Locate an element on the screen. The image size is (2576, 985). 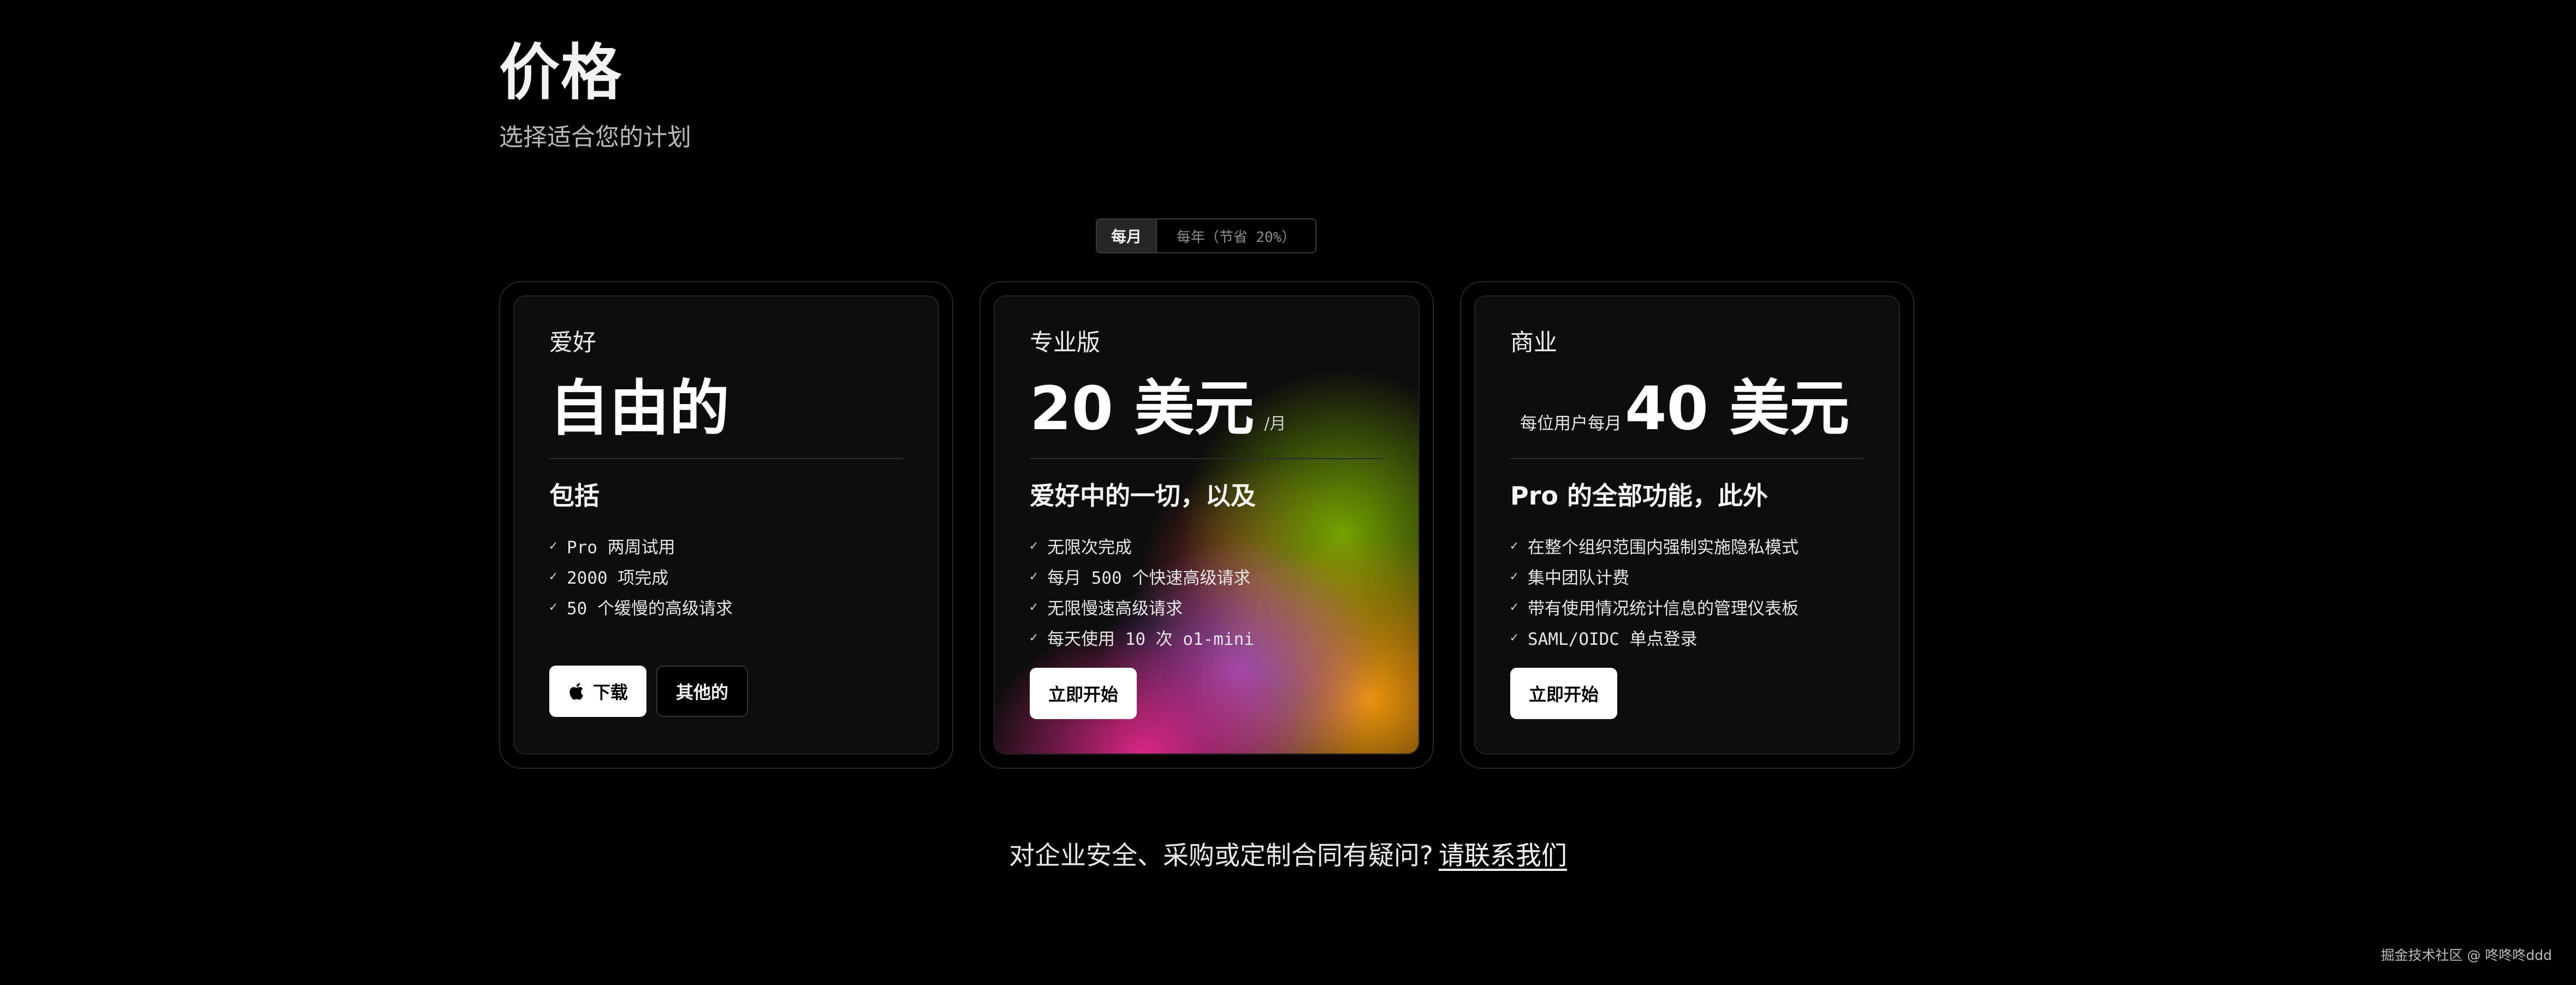
feature-text: 带有使用情况统计信息的管理仪表板 is located at coordinates (1663, 608).